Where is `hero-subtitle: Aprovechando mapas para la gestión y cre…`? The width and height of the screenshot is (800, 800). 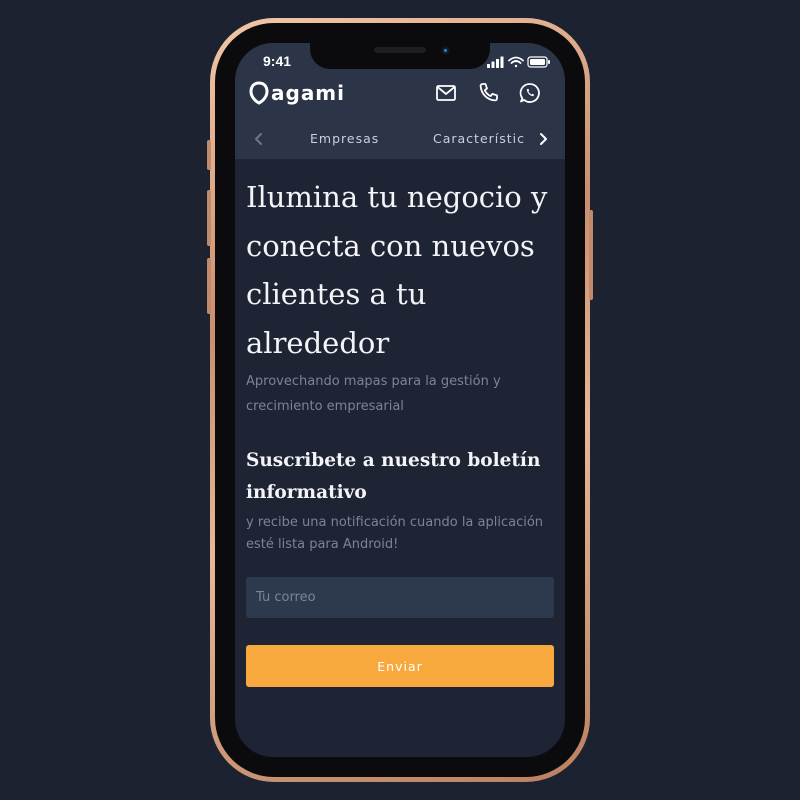
hero-subtitle: Aprovechando mapas para la gestión y cre… is located at coordinates (373, 394).